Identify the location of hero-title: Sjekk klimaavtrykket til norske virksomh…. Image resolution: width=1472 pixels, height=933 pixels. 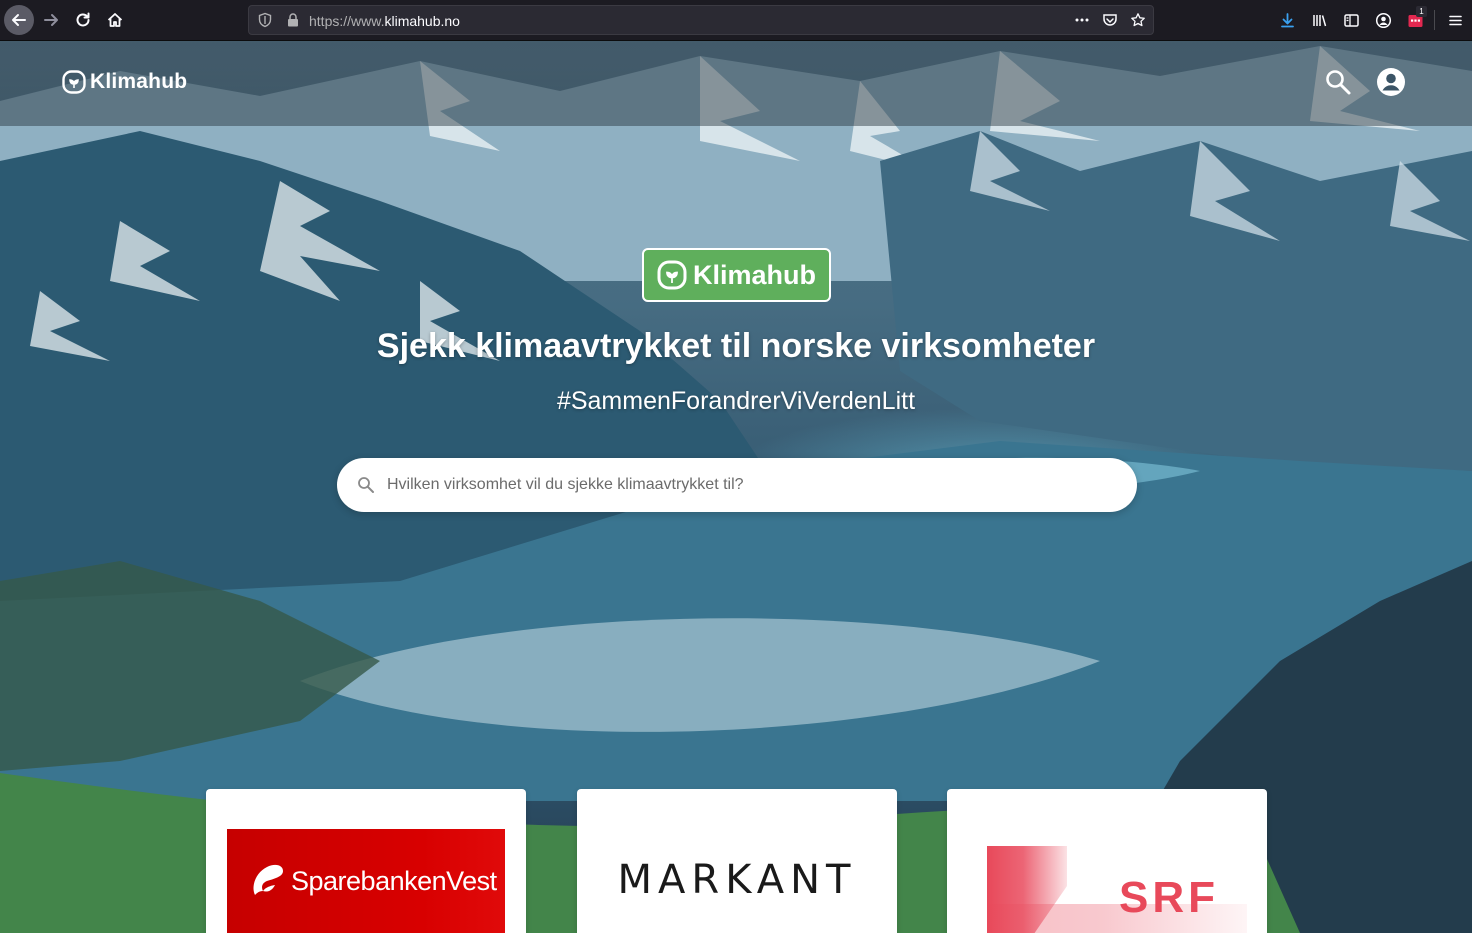
(736, 346).